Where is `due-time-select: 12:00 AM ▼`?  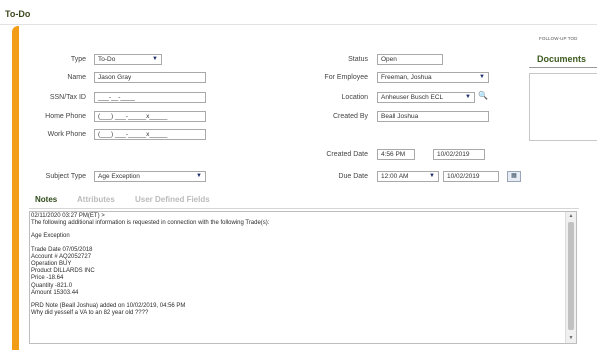 due-time-select: 12:00 AM ▼ is located at coordinates (408, 176).